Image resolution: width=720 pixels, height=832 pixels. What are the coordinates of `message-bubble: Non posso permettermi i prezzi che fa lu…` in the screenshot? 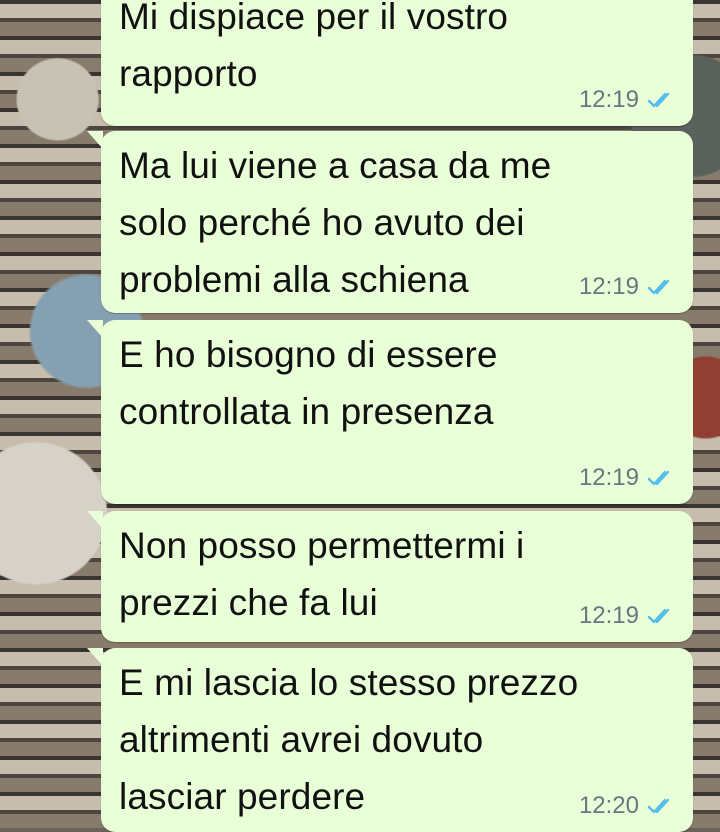 It's located at (390, 576).